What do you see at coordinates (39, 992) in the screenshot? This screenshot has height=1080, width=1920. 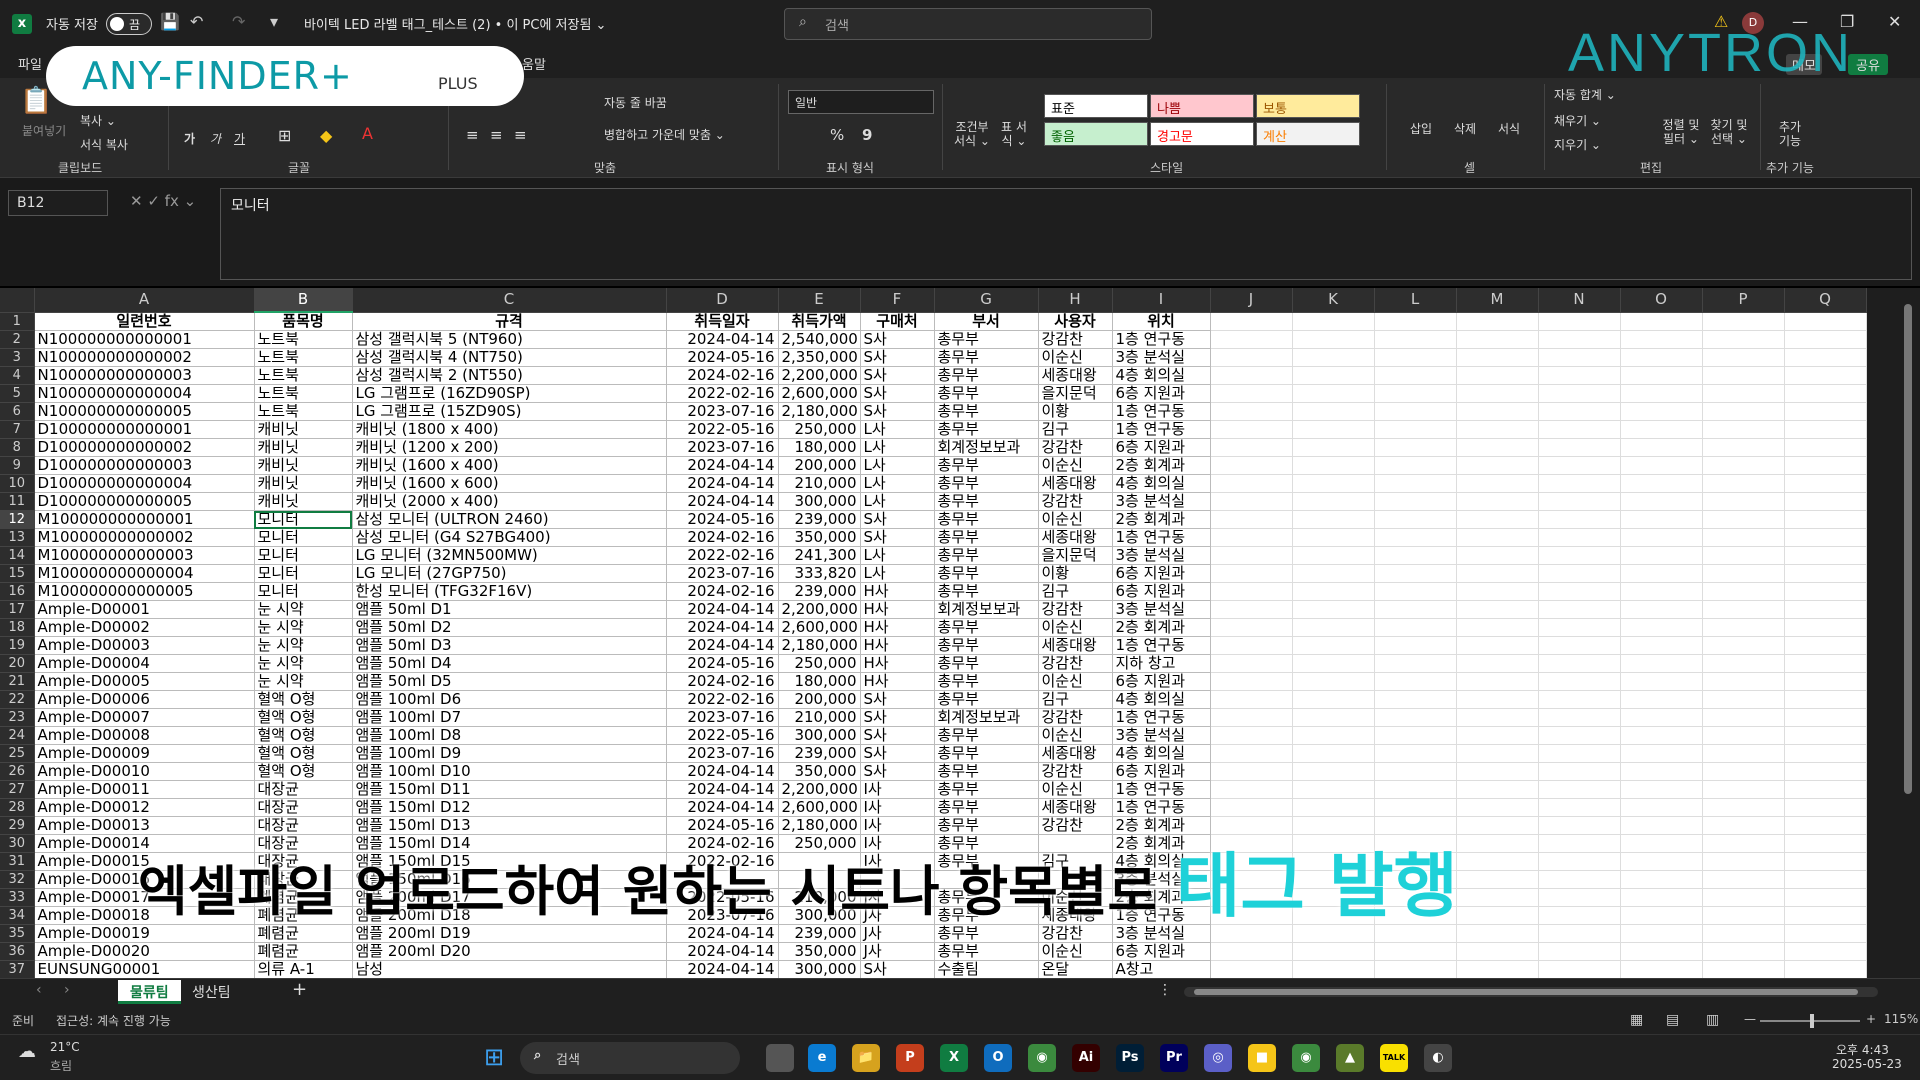 I see `prev-sheet-icon: ‹` at bounding box center [39, 992].